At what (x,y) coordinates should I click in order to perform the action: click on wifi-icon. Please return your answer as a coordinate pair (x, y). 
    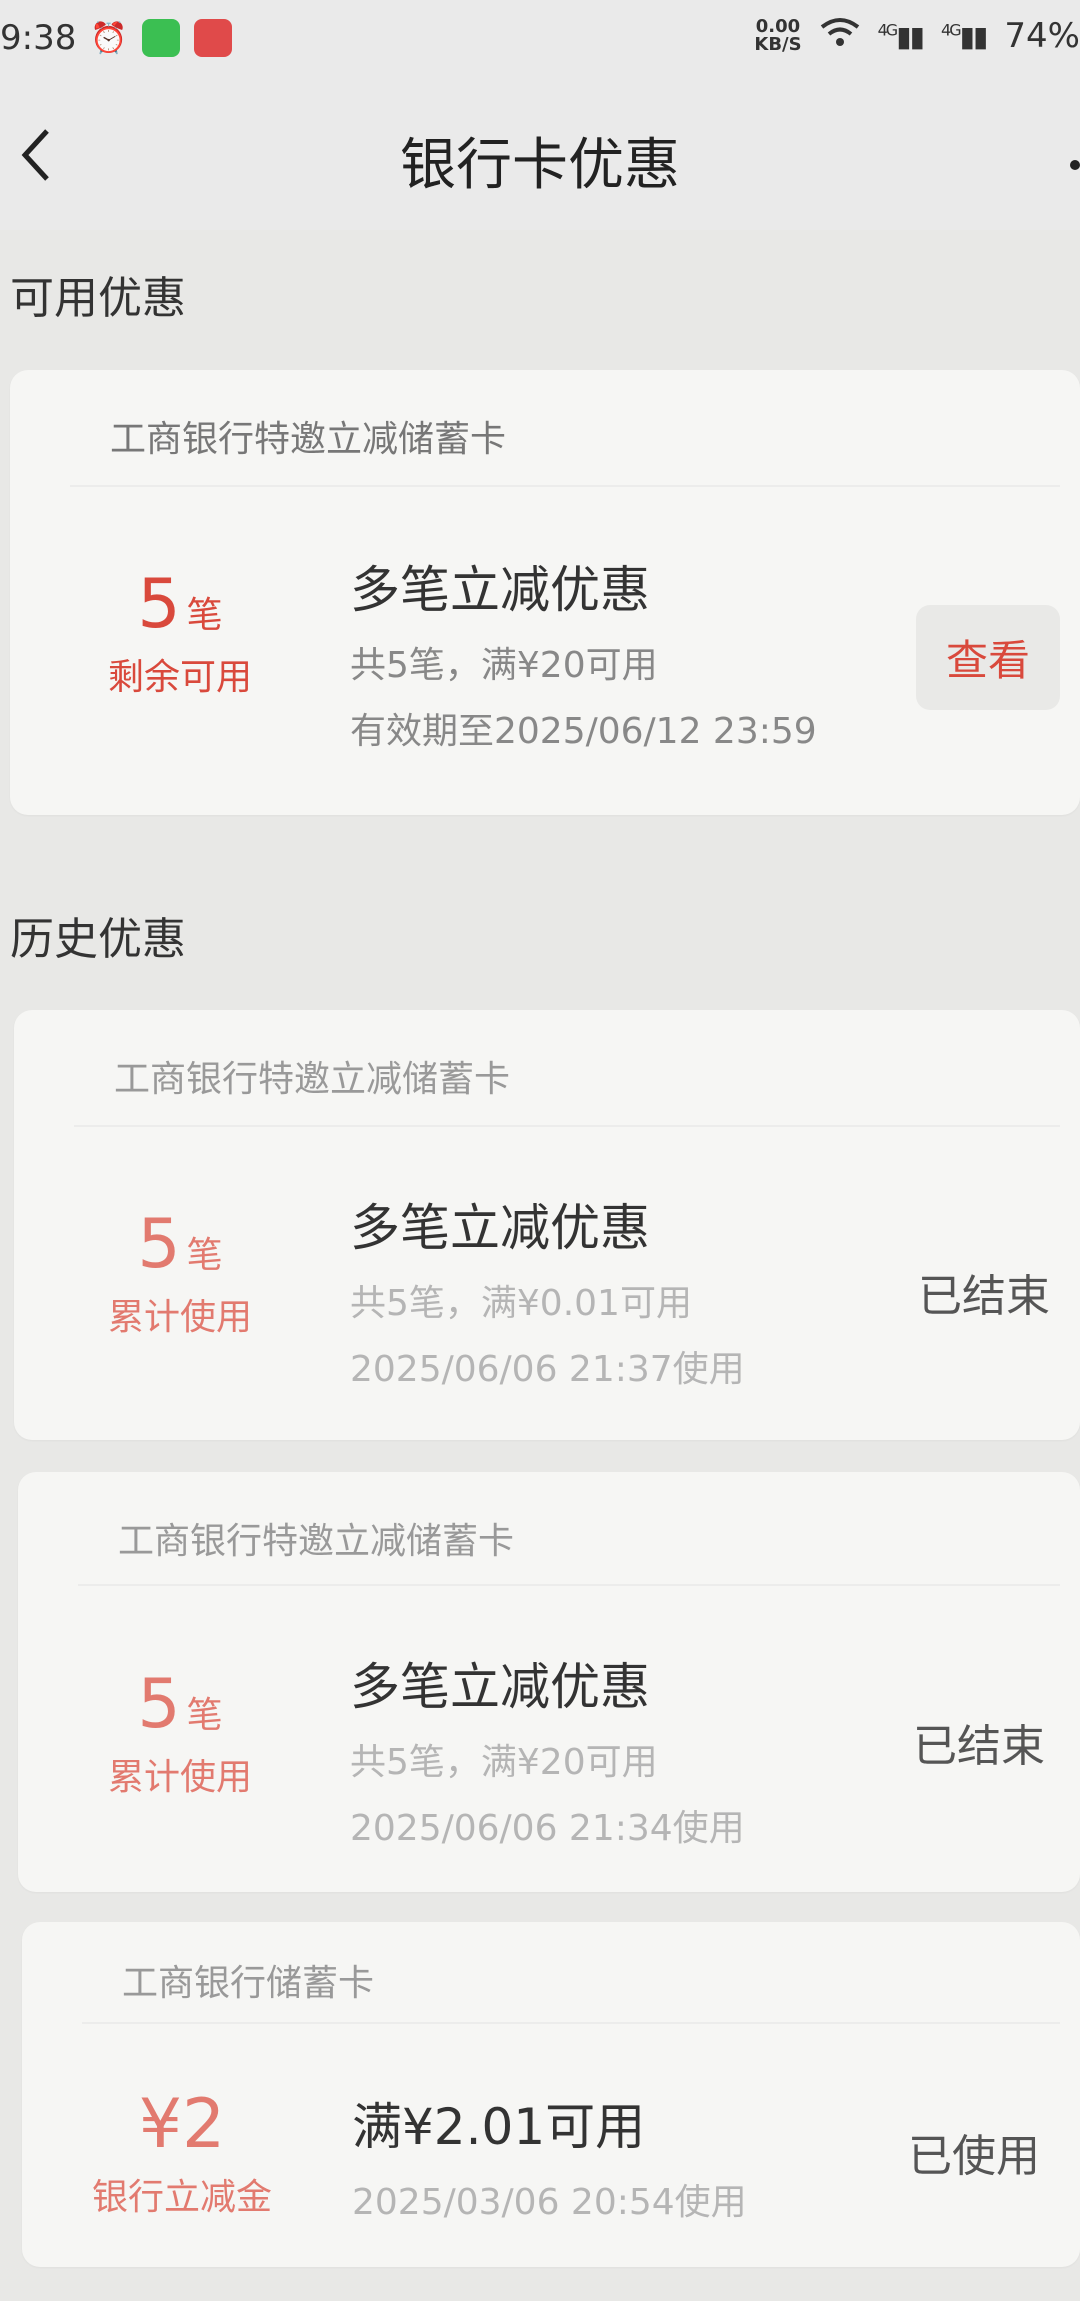
    Looking at the image, I should click on (840, 36).